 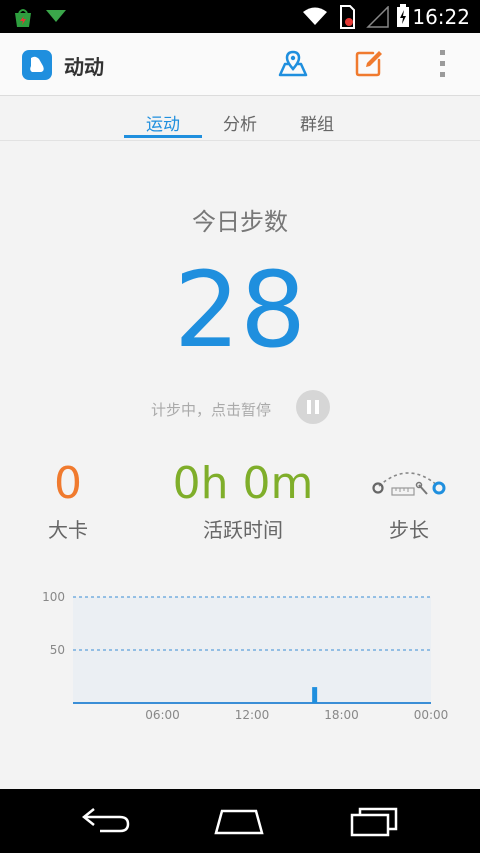 I want to click on no-sim-icon, so click(x=347, y=17).